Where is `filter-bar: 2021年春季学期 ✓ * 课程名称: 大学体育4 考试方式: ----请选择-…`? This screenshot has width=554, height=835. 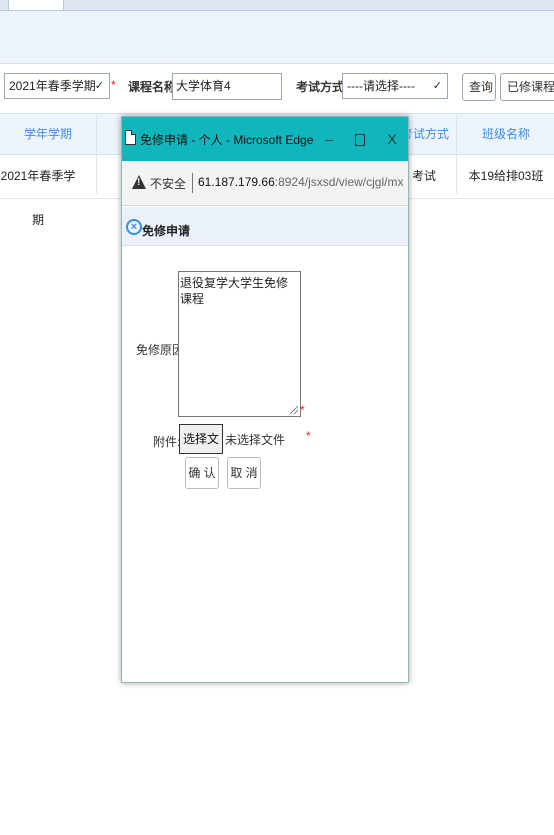 filter-bar: 2021年春季学期 ✓ * 课程名称: 大学体育4 考试方式: ----请选择-… is located at coordinates (277, 88).